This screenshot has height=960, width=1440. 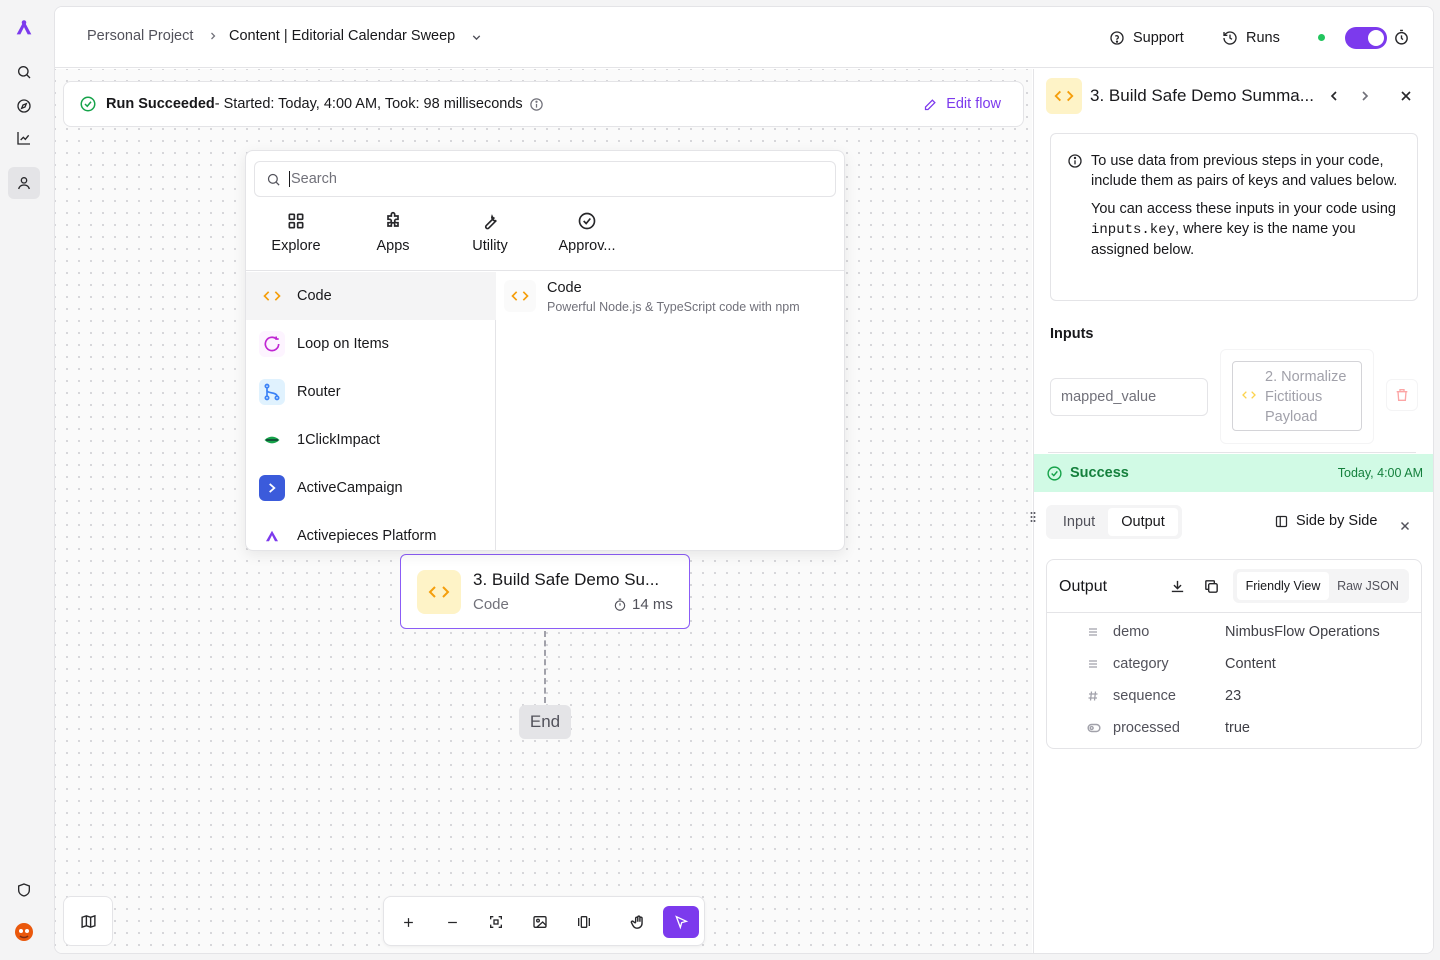 What do you see at coordinates (24, 106) in the screenshot?
I see `compass-icon` at bounding box center [24, 106].